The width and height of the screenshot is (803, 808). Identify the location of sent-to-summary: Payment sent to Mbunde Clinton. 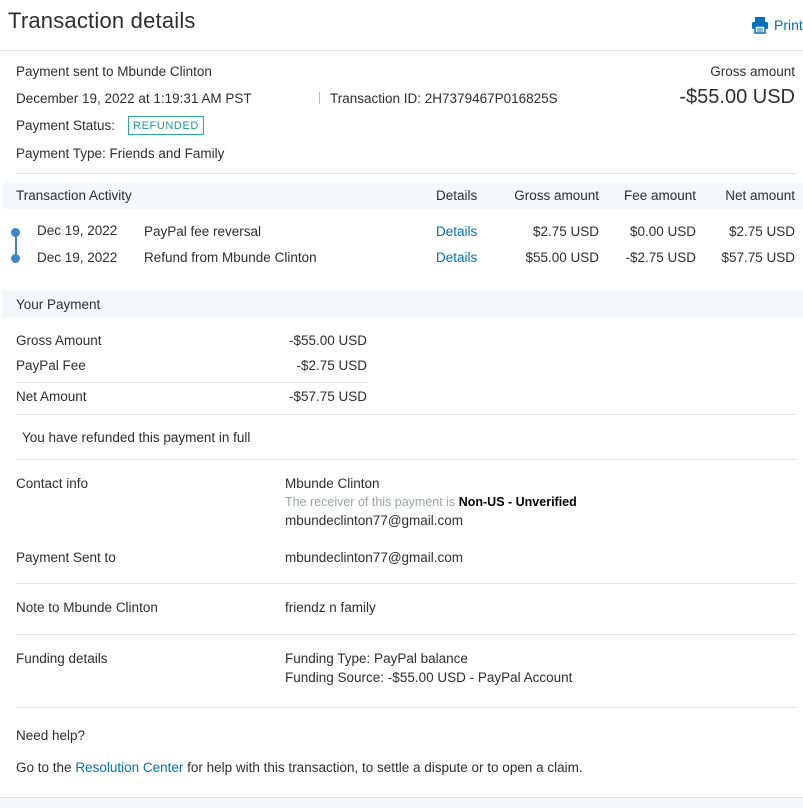
(114, 71).